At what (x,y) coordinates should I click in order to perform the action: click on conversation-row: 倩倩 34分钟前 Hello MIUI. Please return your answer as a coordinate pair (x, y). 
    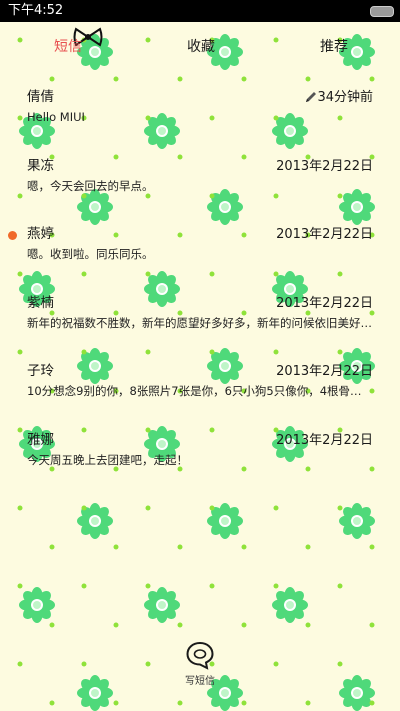
    Looking at the image, I should click on (200, 114).